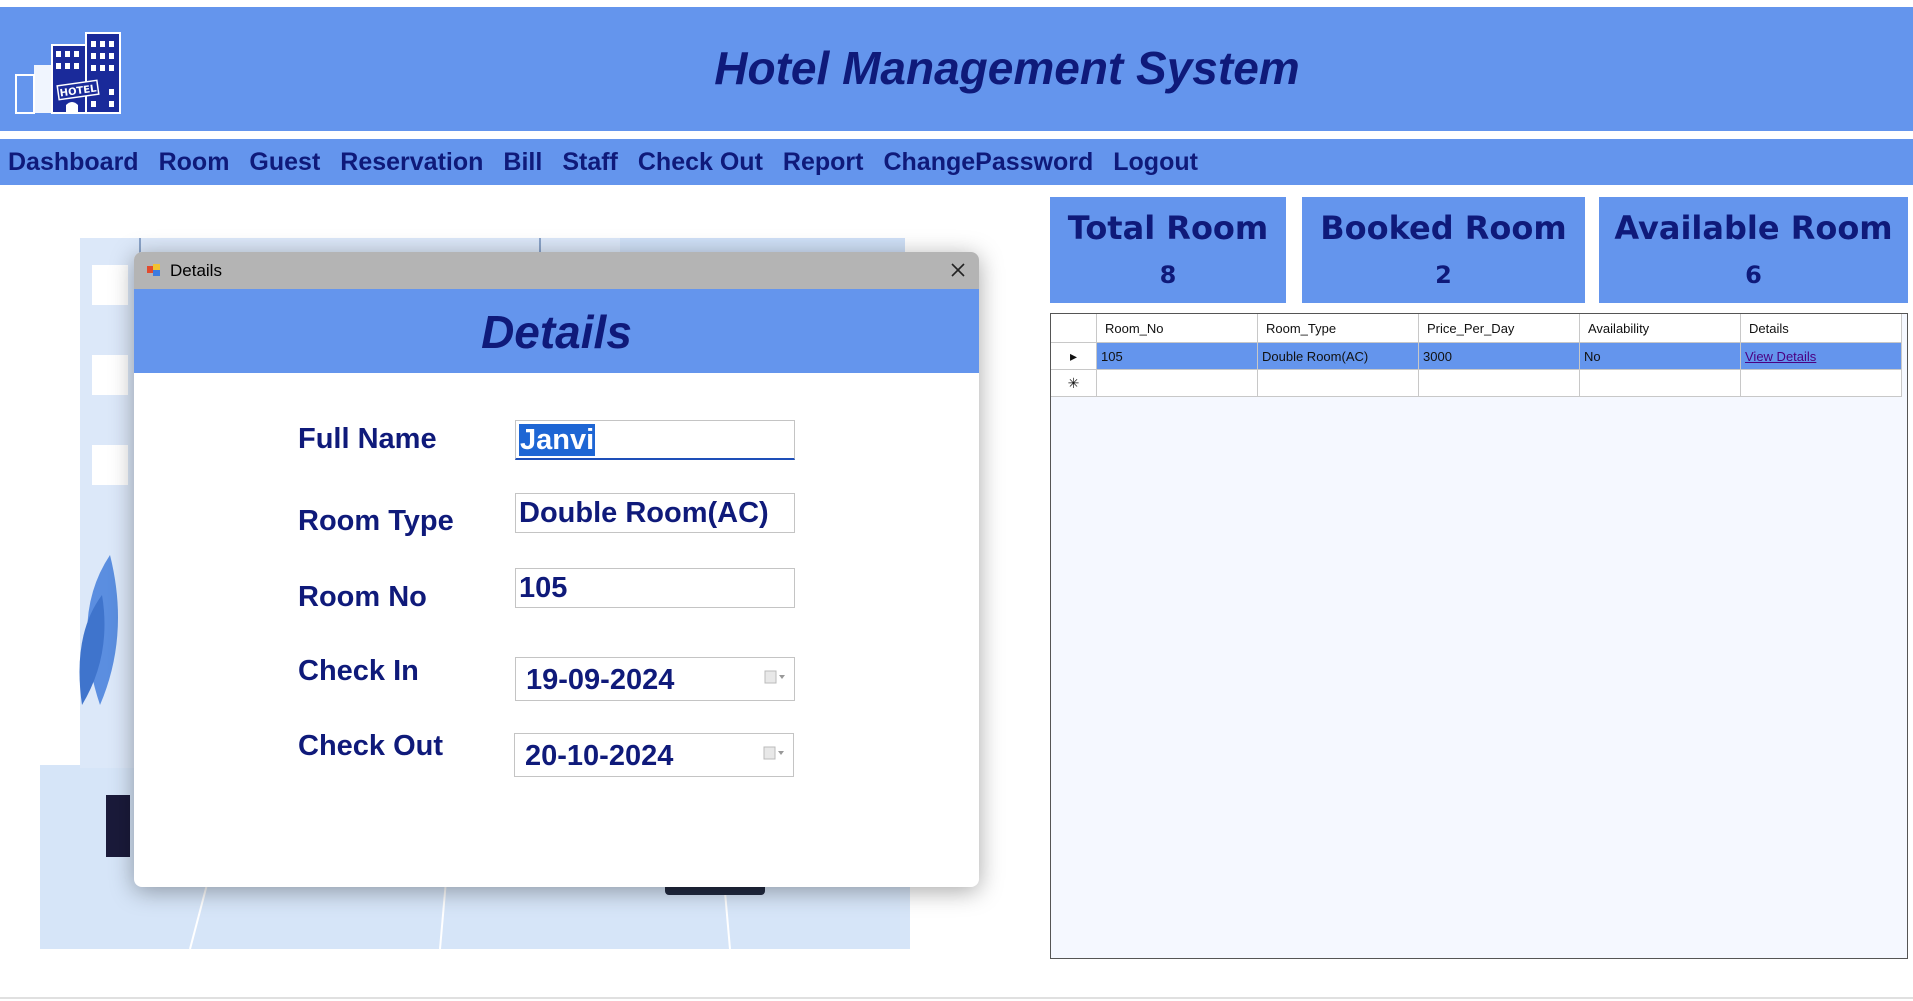 The height and width of the screenshot is (1001, 1913). Describe the element at coordinates (1443, 250) in the screenshot. I see `stat-card-booked-room: Booked Room 2` at that location.